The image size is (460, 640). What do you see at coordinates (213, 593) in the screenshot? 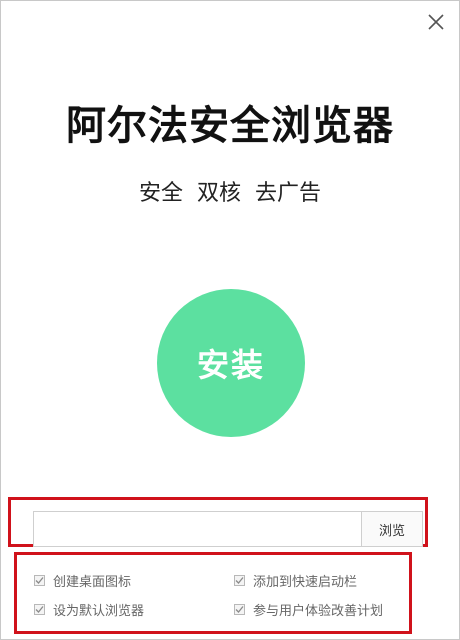
I see `options-highlight-frame` at bounding box center [213, 593].